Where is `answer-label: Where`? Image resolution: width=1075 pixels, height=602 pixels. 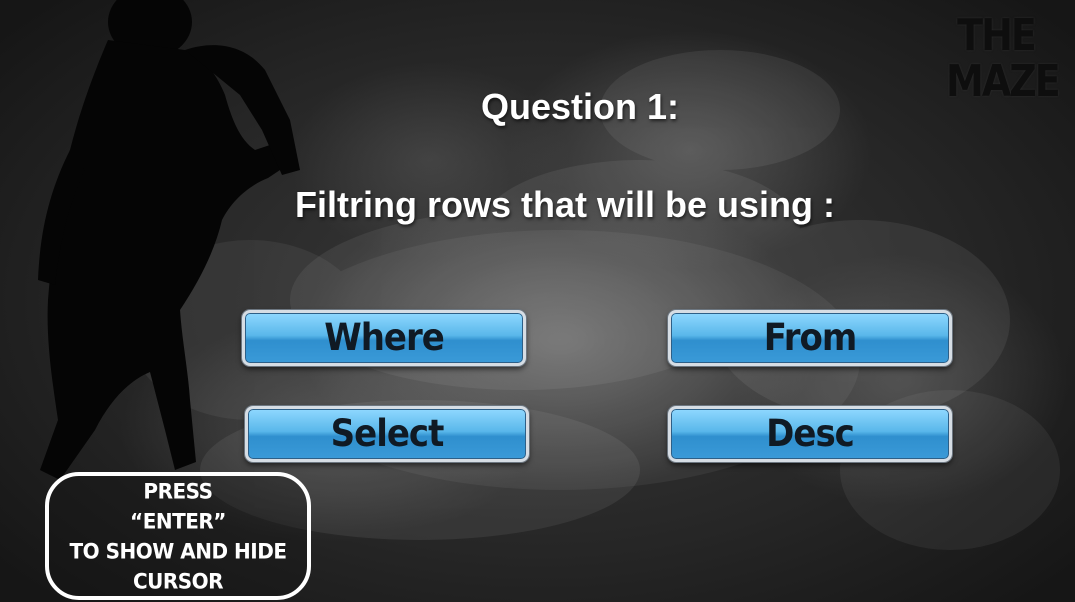
answer-label: Where is located at coordinates (384, 338).